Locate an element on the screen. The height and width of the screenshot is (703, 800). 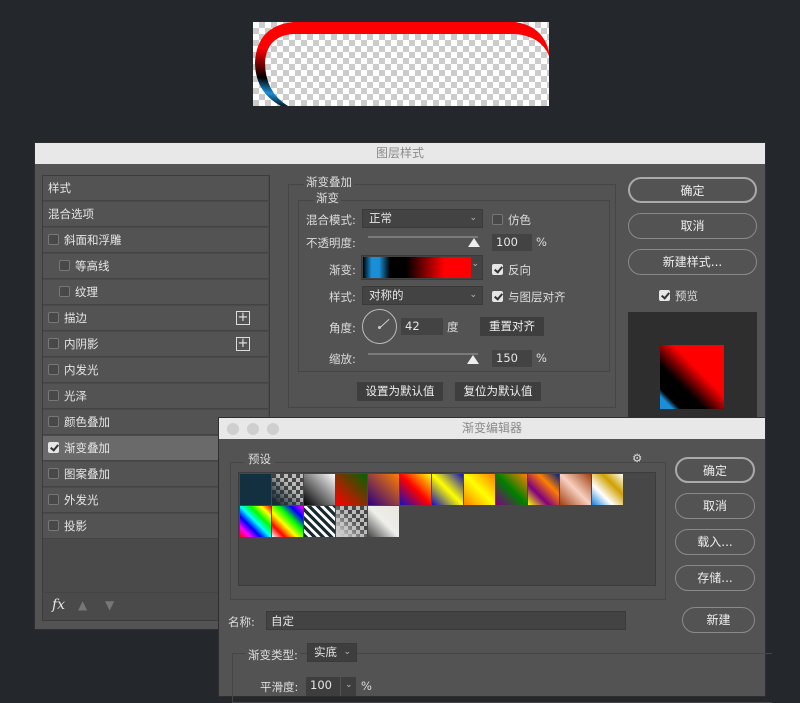
move-down-icon: ▼ is located at coordinates (109, 605).